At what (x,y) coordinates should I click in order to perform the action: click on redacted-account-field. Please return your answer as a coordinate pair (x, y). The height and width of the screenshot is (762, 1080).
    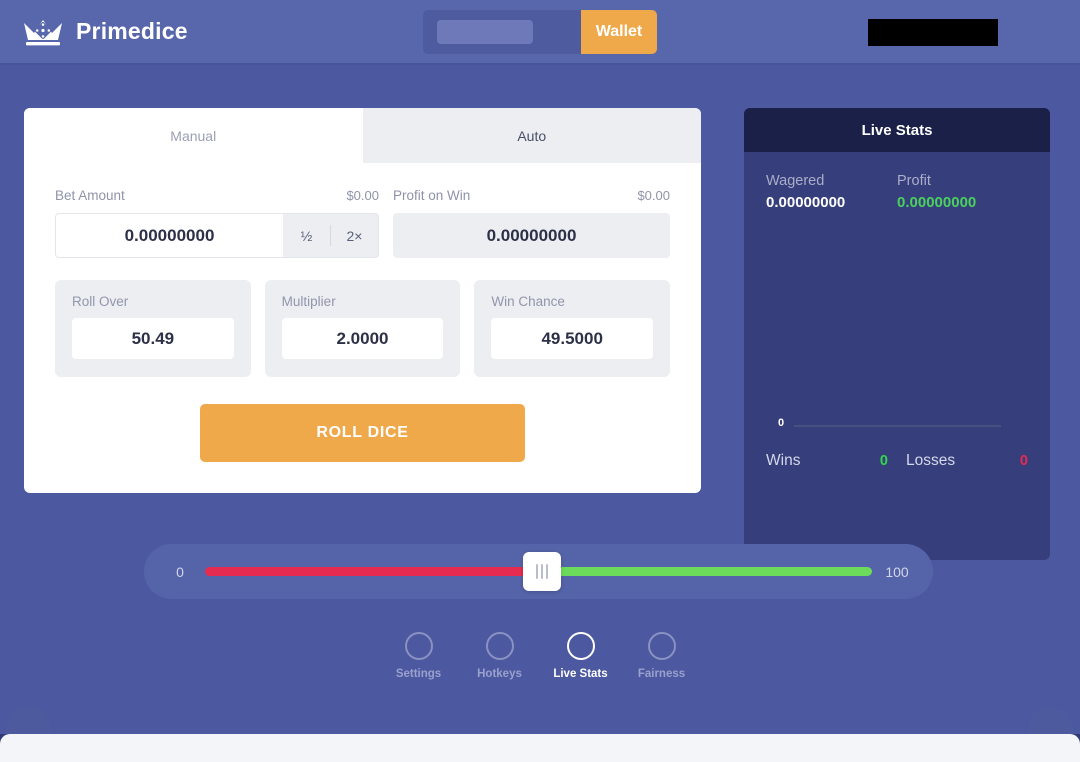
    Looking at the image, I should click on (933, 32).